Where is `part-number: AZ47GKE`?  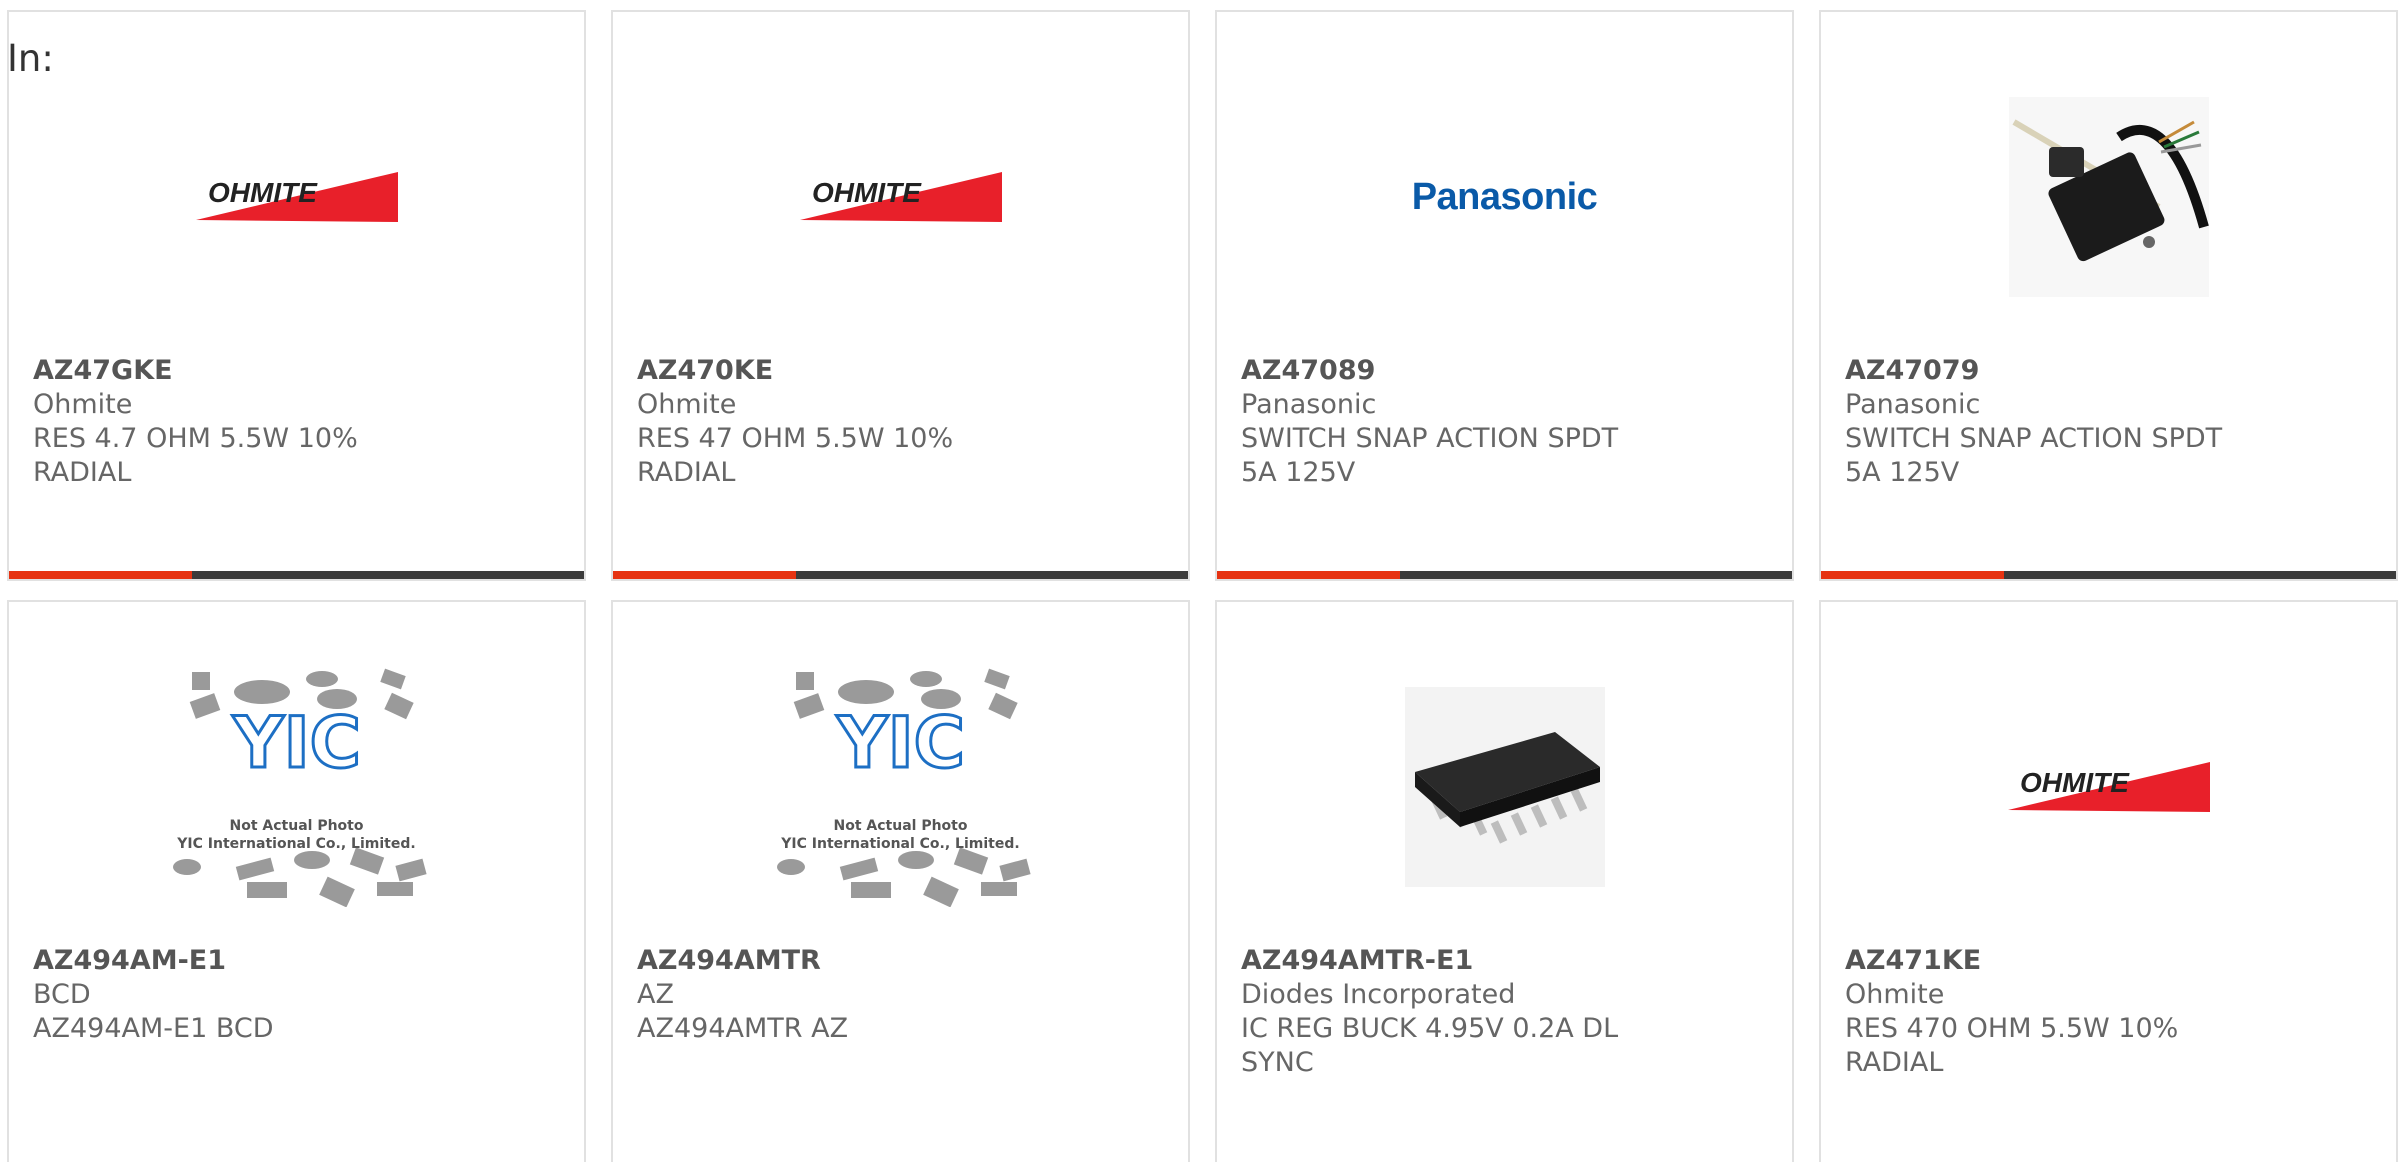
part-number: AZ47GKE is located at coordinates (243, 371).